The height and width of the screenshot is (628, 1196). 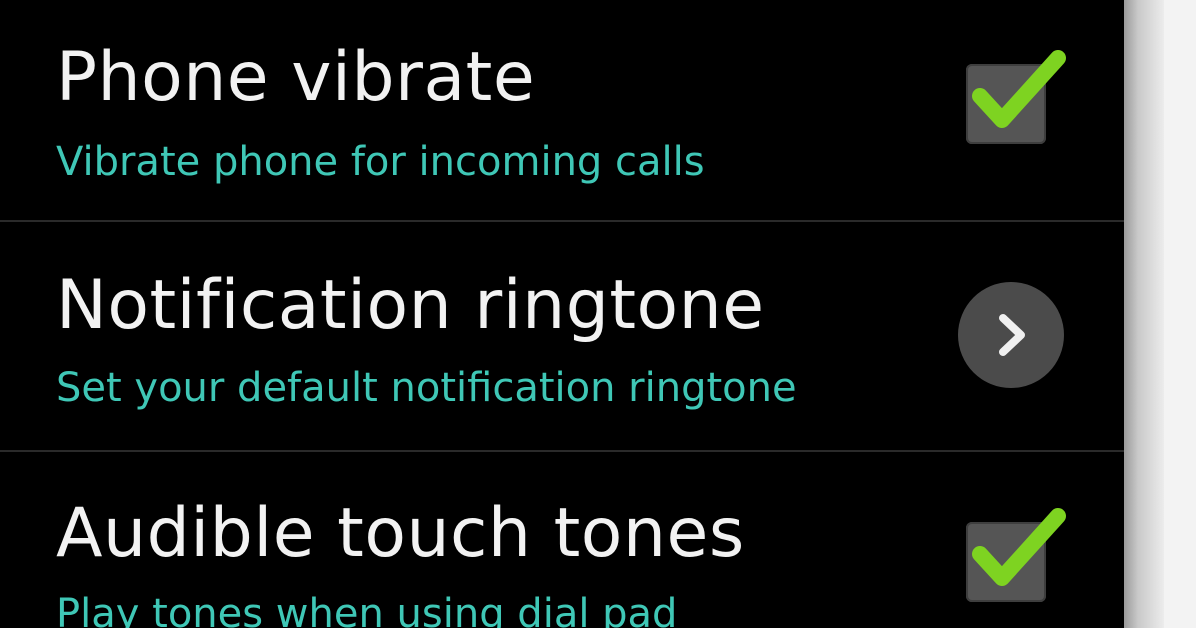 I want to click on chevron-right-icon, so click(x=1012, y=335).